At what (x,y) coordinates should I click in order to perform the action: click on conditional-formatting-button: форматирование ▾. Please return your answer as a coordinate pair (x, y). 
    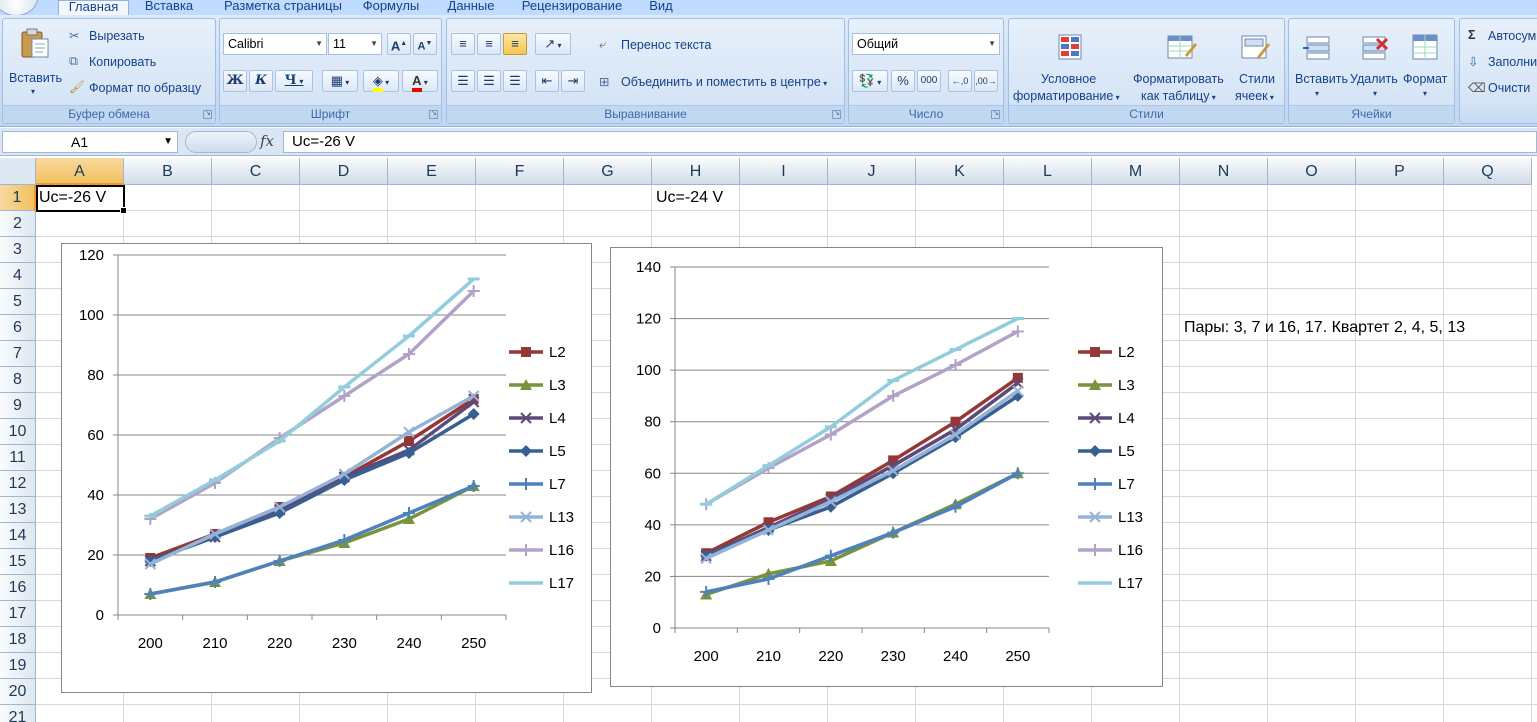
    Looking at the image, I should click on (1066, 96).